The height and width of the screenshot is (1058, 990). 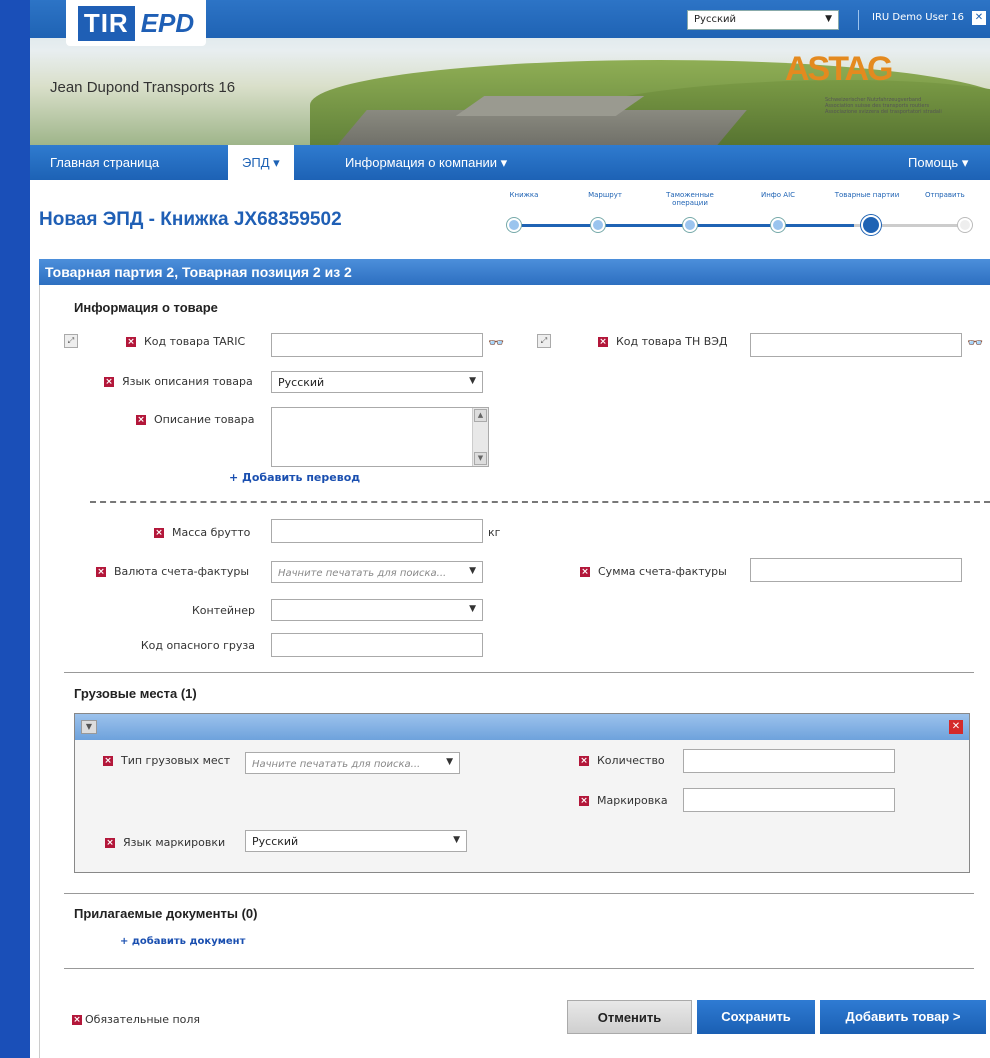 I want to click on logout-icon: ✕, so click(x=979, y=18).